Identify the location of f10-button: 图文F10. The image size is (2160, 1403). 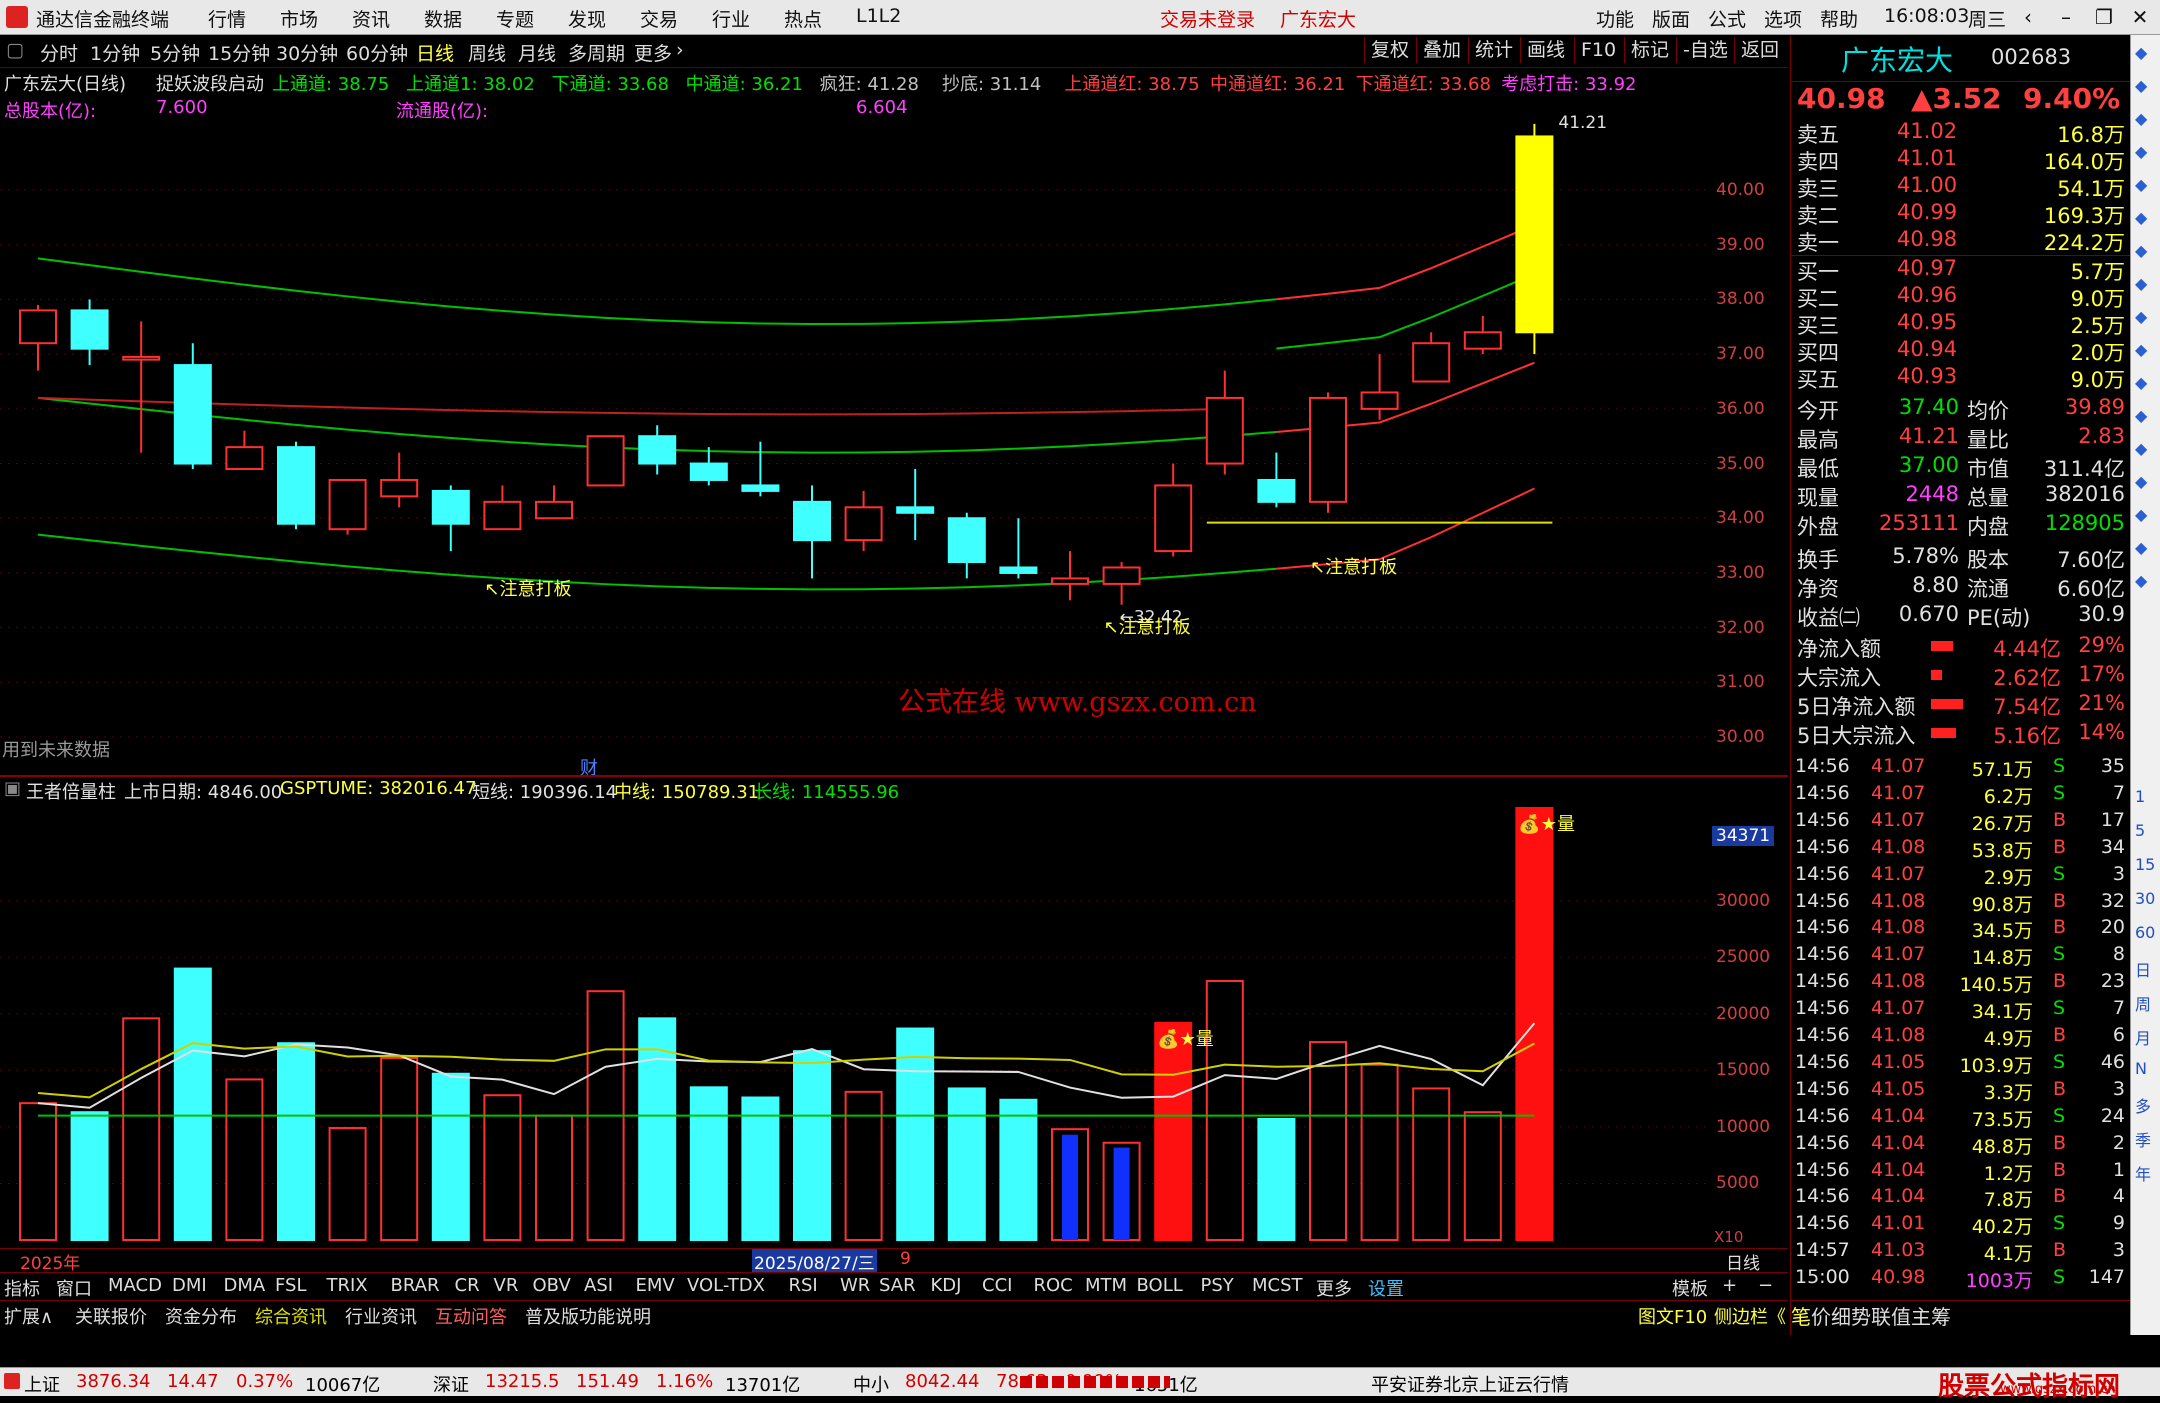
(1672, 1316).